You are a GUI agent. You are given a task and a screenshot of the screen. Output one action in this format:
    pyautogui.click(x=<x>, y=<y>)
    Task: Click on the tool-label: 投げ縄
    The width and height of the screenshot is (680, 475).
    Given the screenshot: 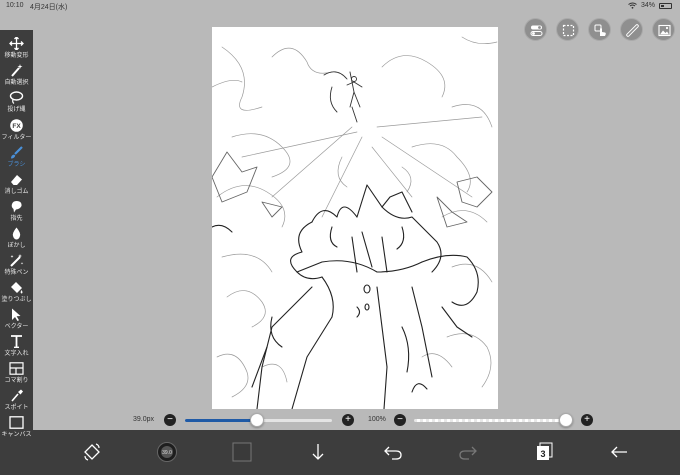 What is the action you would take?
    pyautogui.click(x=16, y=110)
    